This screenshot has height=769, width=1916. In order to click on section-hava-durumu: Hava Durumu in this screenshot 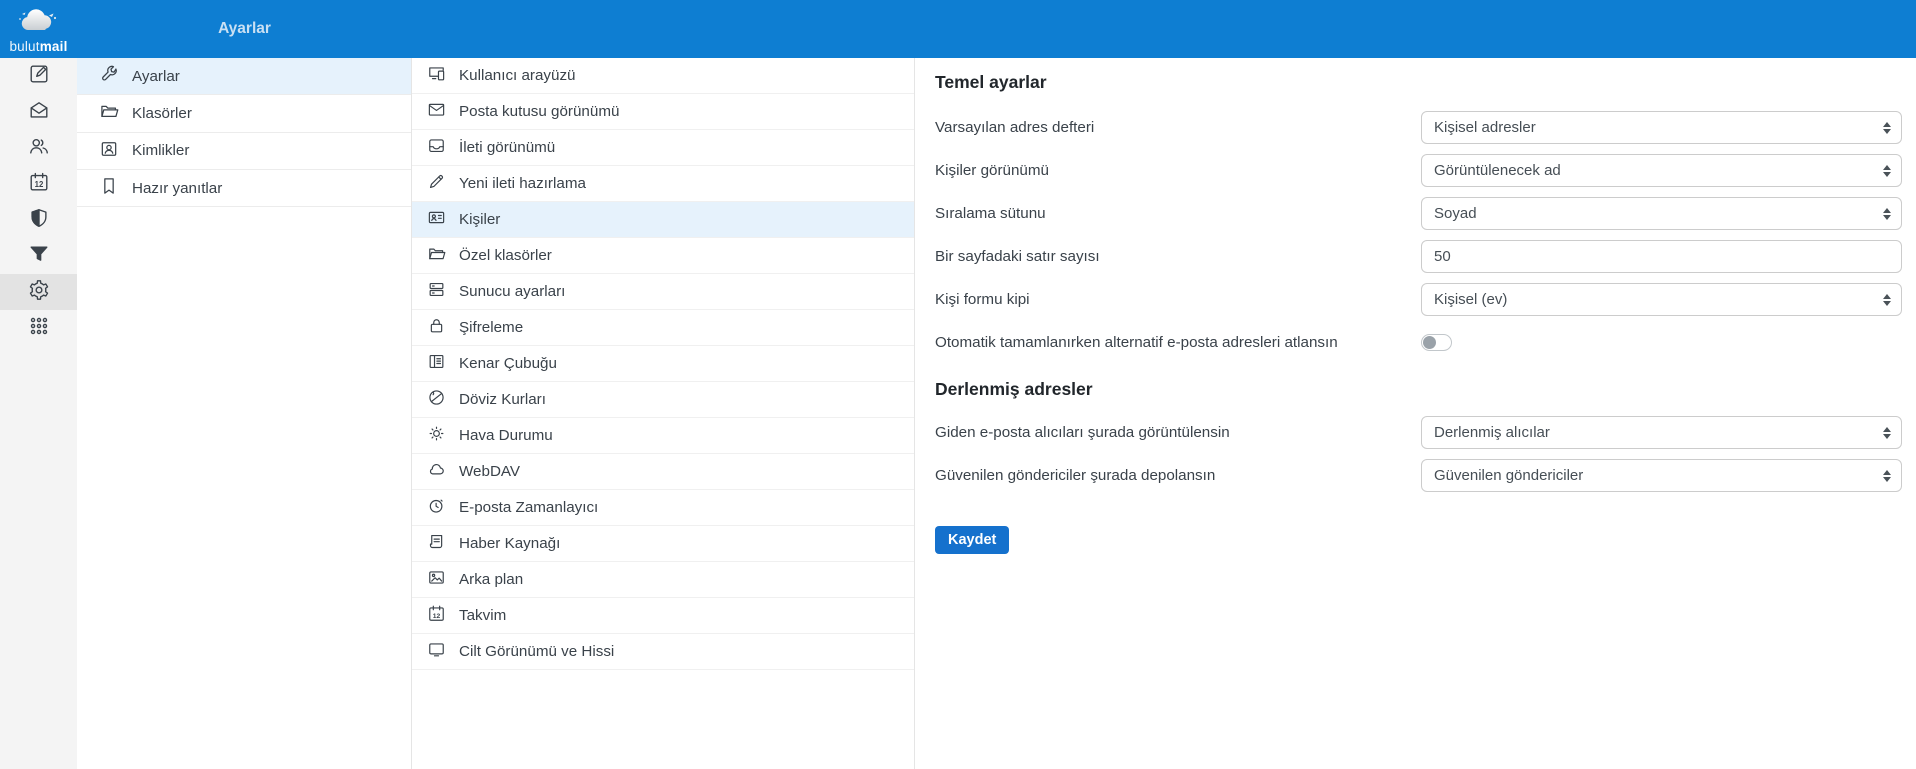, I will do `click(663, 436)`.